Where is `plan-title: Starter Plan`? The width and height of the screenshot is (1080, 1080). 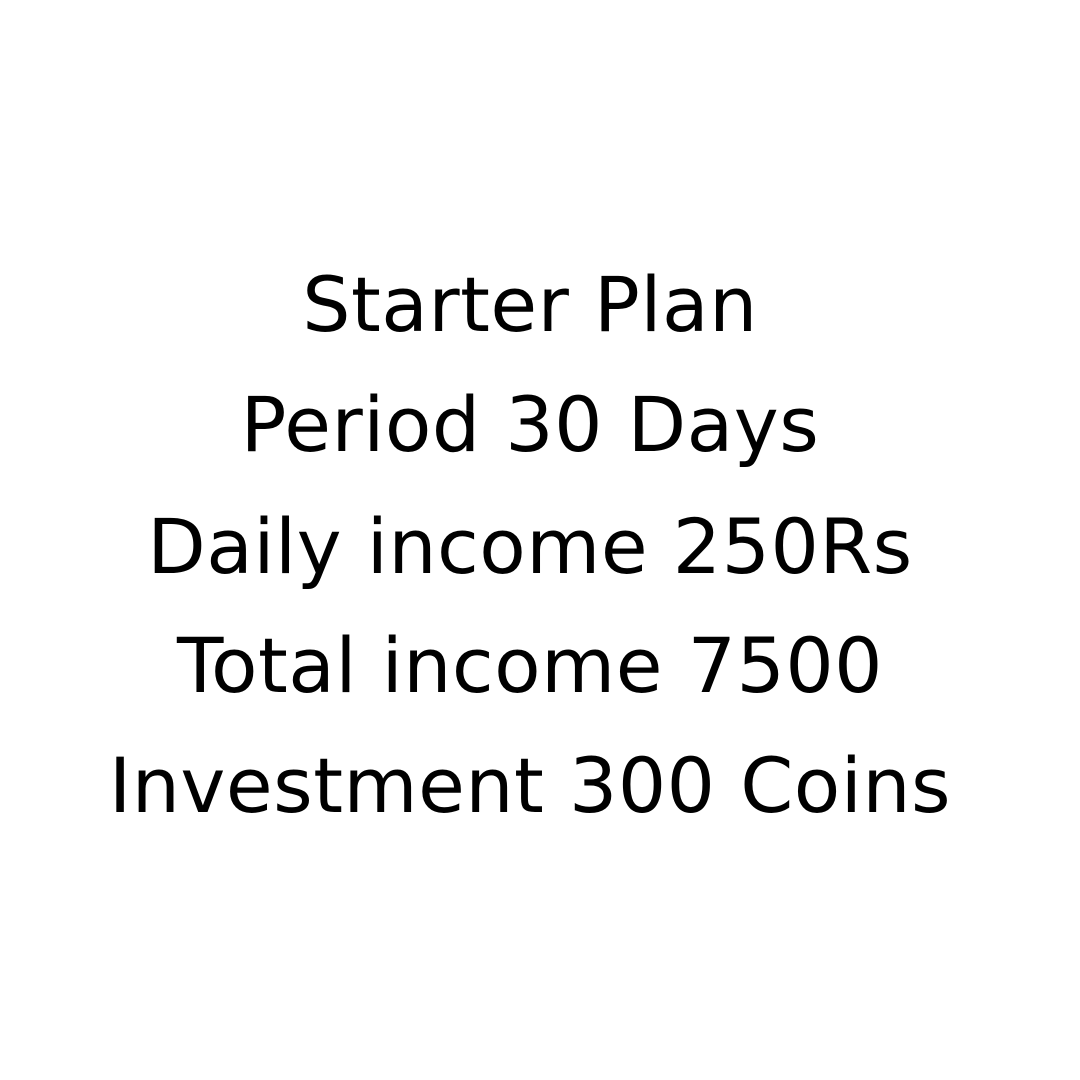
plan-title: Starter Plan is located at coordinates (530, 304).